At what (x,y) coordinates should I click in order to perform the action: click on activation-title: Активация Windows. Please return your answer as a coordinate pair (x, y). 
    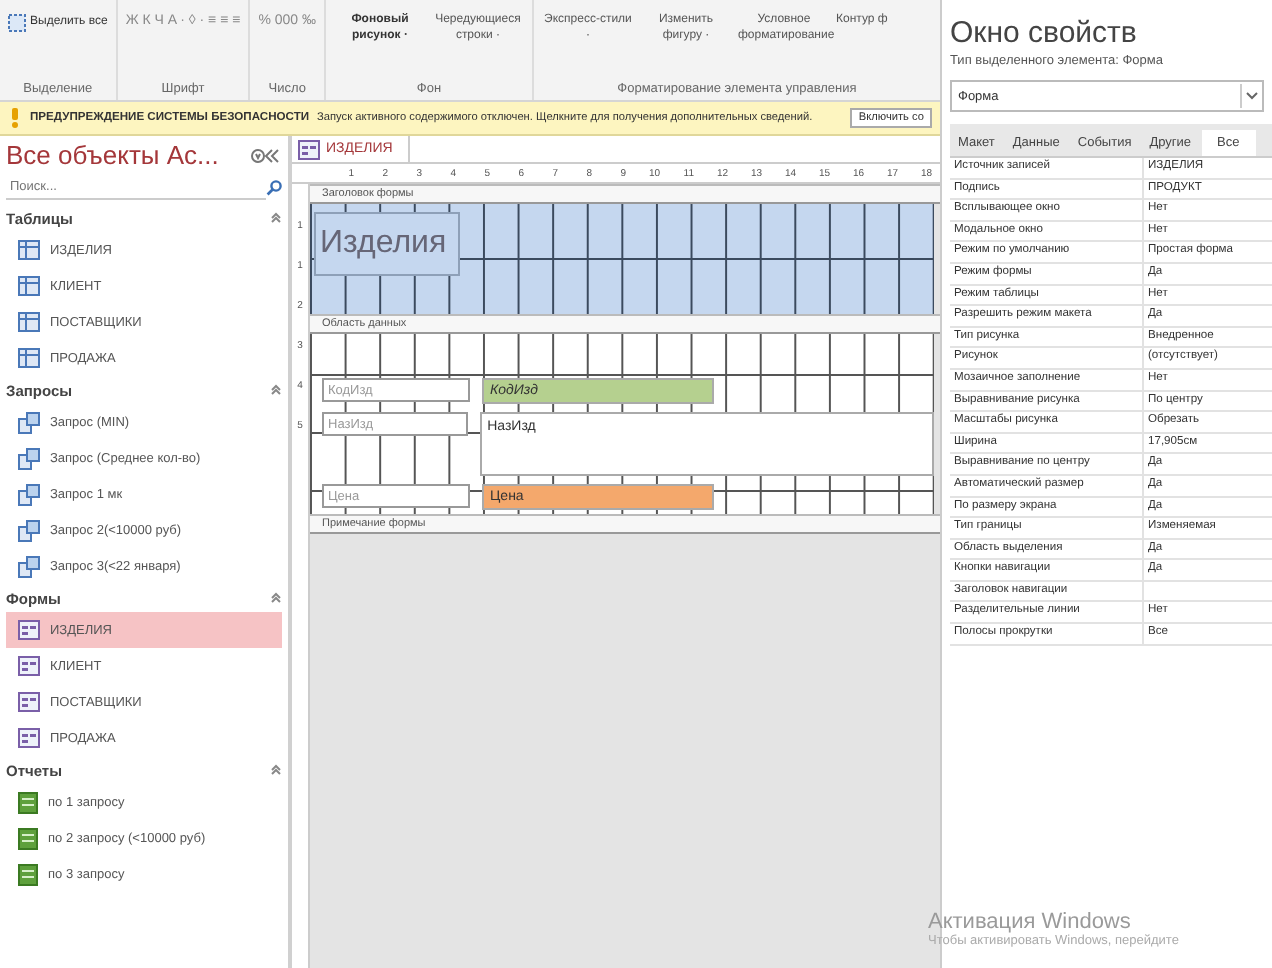
    Looking at the image, I should click on (1030, 922).